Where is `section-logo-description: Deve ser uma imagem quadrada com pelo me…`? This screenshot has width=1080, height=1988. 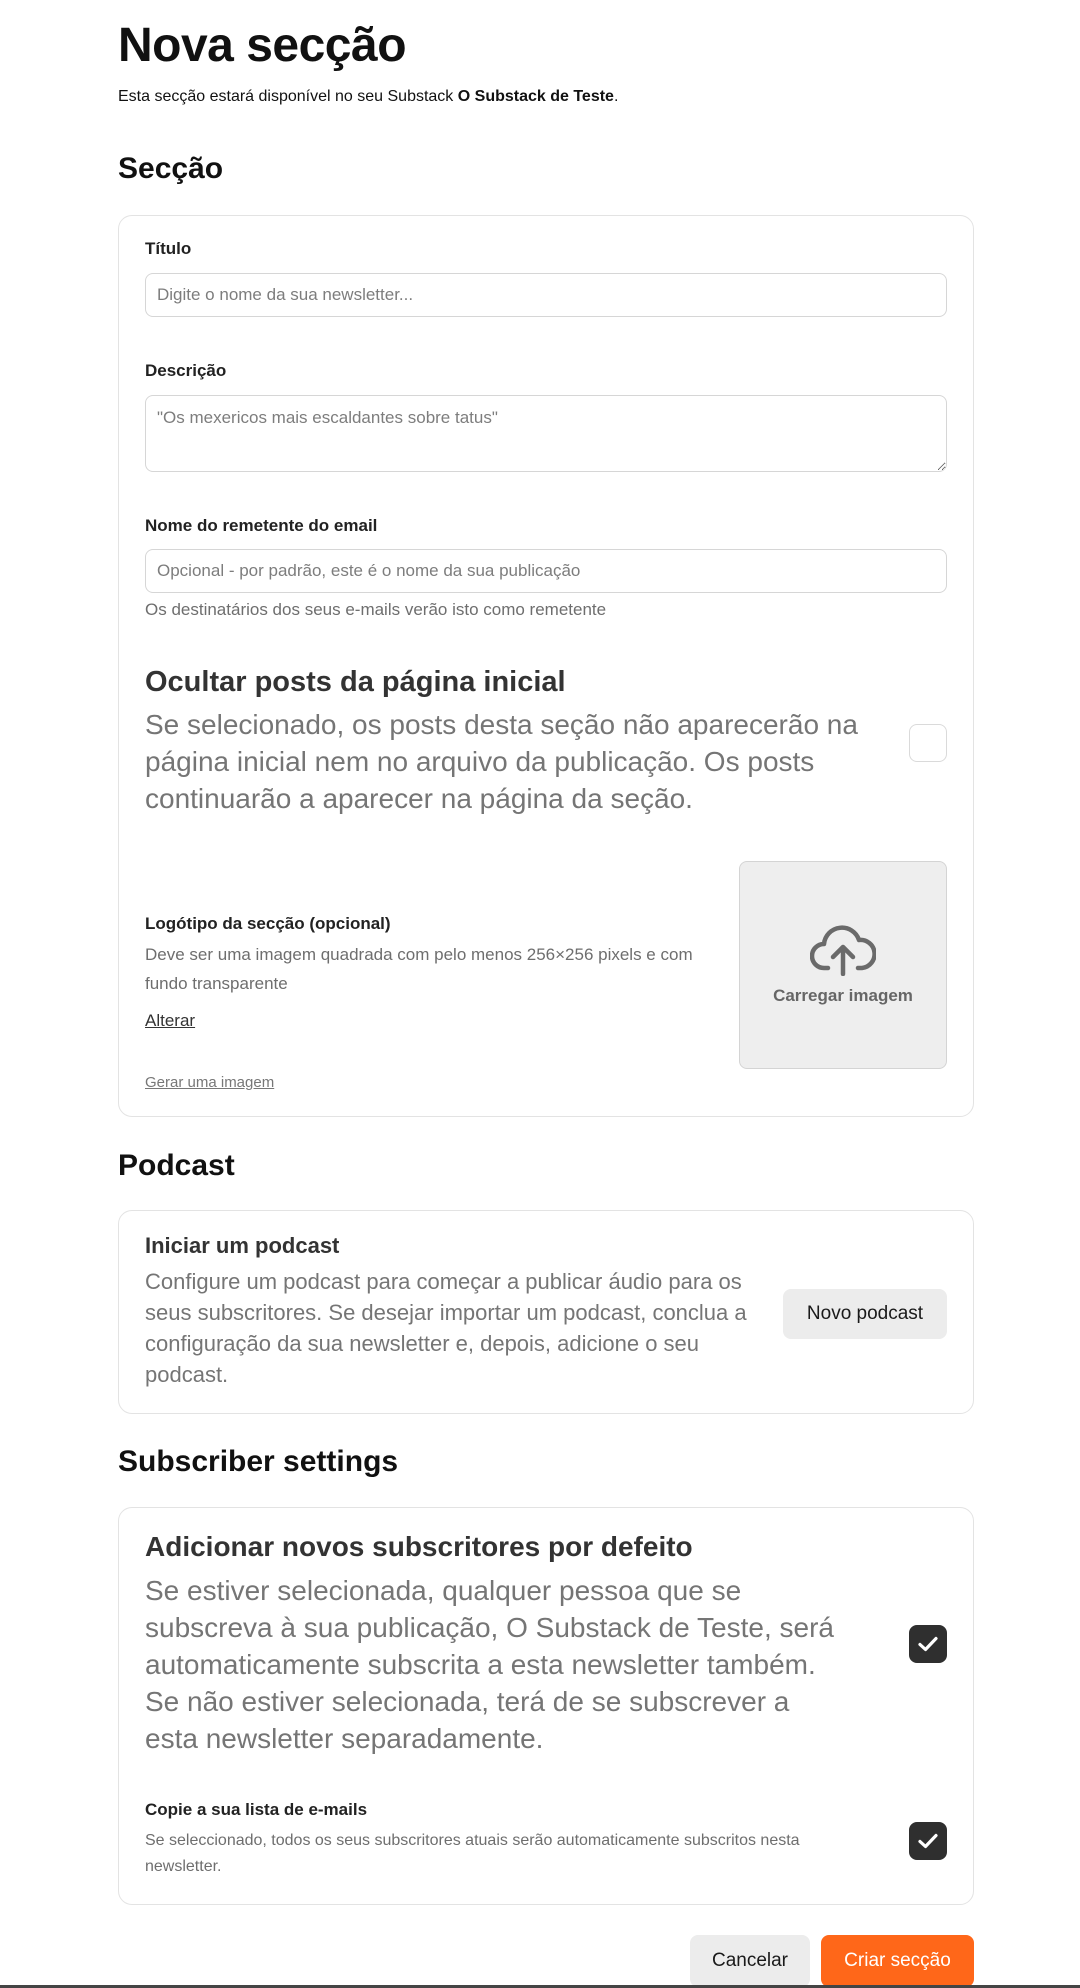
section-logo-description: Deve ser uma imagem quadrada com pelo me… is located at coordinates (419, 969).